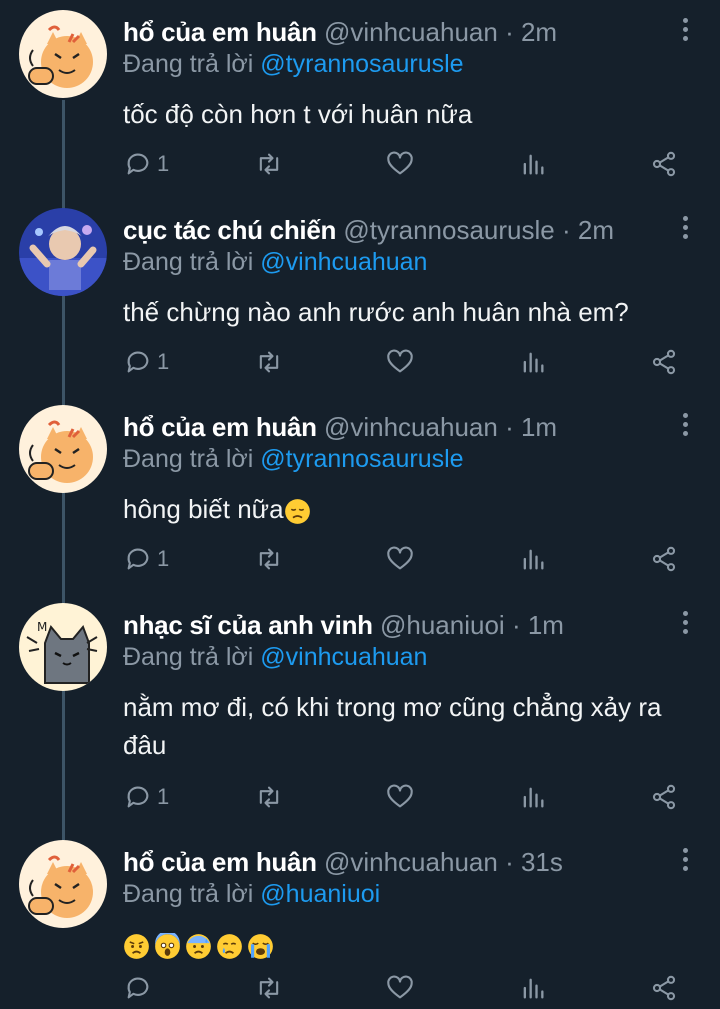 The image size is (720, 1009). What do you see at coordinates (229, 230) in the screenshot?
I see `display-name: cục tác chú chiến` at bounding box center [229, 230].